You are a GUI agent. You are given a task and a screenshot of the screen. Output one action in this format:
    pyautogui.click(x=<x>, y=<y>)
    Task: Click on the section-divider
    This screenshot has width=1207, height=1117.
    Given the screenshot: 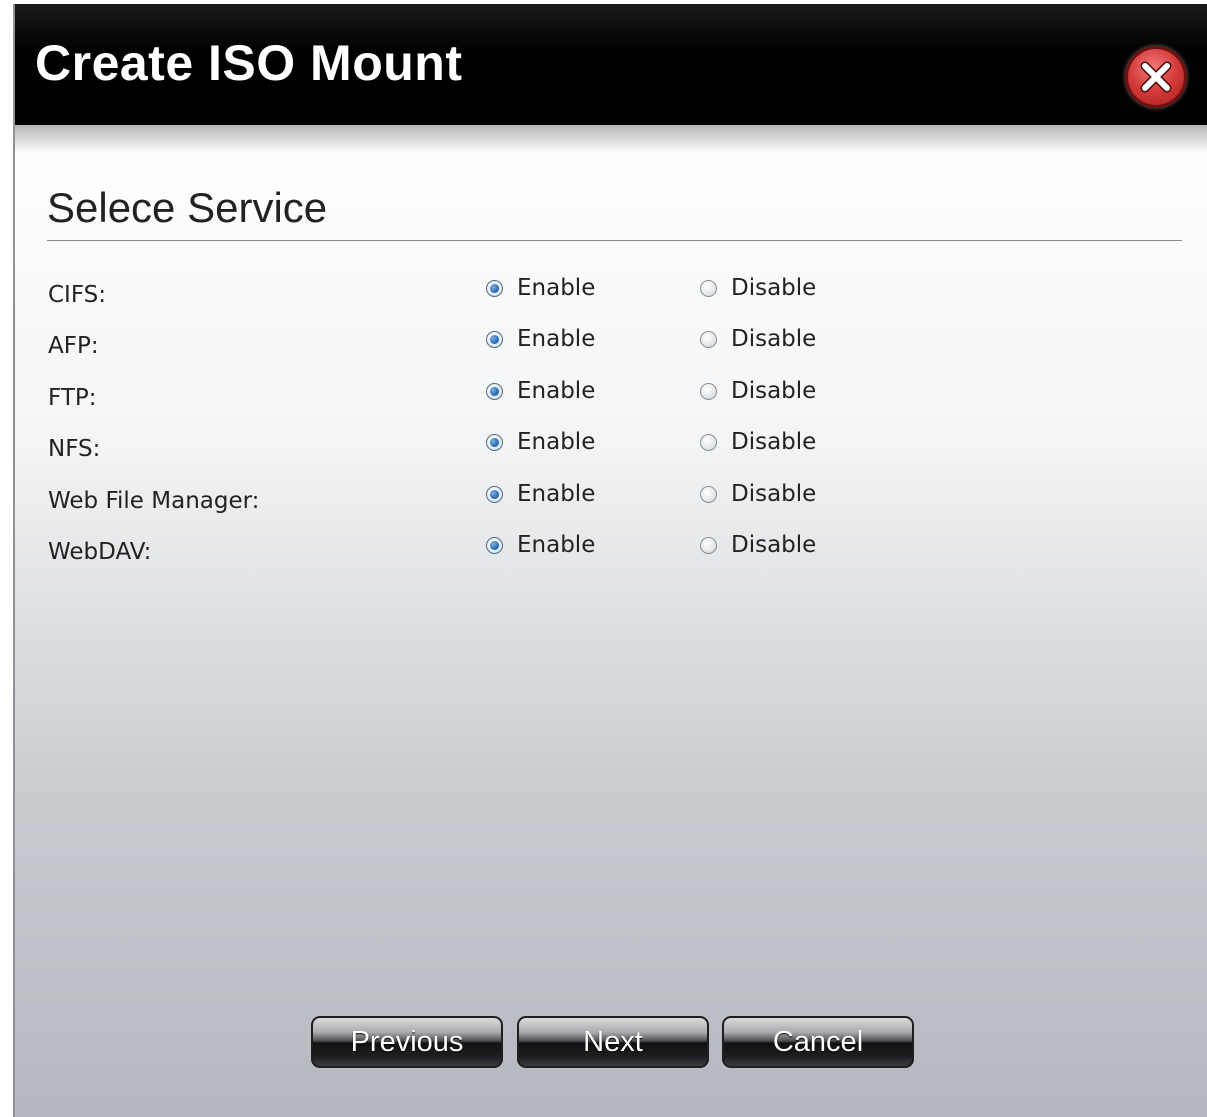 What is the action you would take?
    pyautogui.click(x=614, y=240)
    